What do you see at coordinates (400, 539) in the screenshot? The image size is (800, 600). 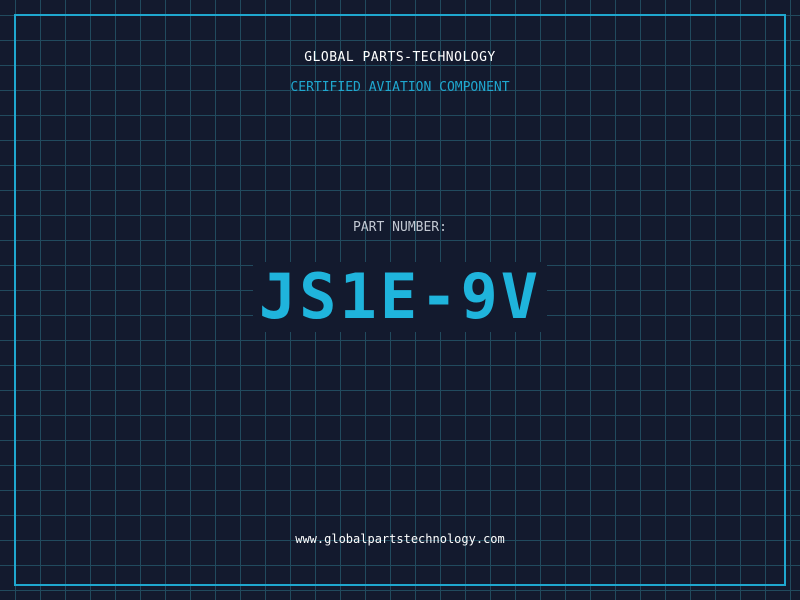 I see `website-url: www.globalpartstechnology.com` at bounding box center [400, 539].